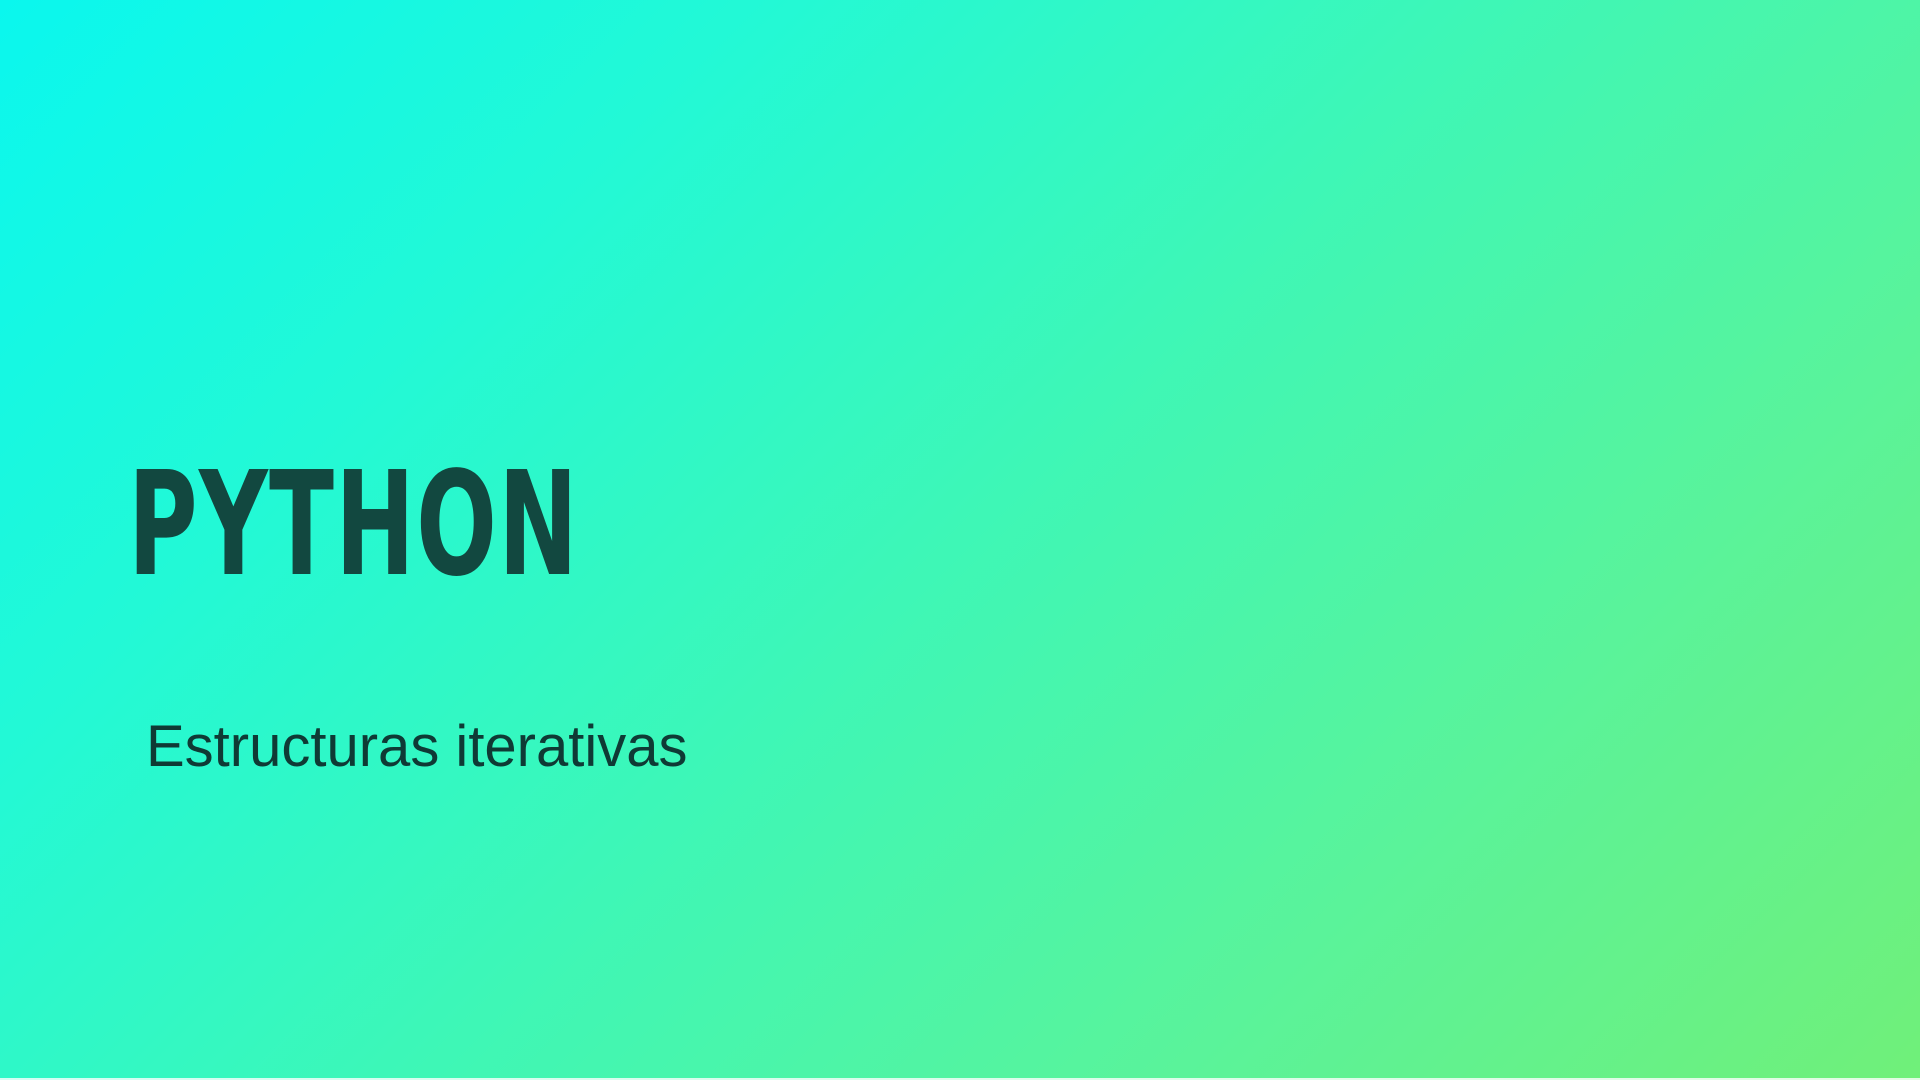 This screenshot has width=1920, height=1080. Describe the element at coordinates (417, 746) in the screenshot. I see `slide-subtitle: Estructuras iterativas` at that location.